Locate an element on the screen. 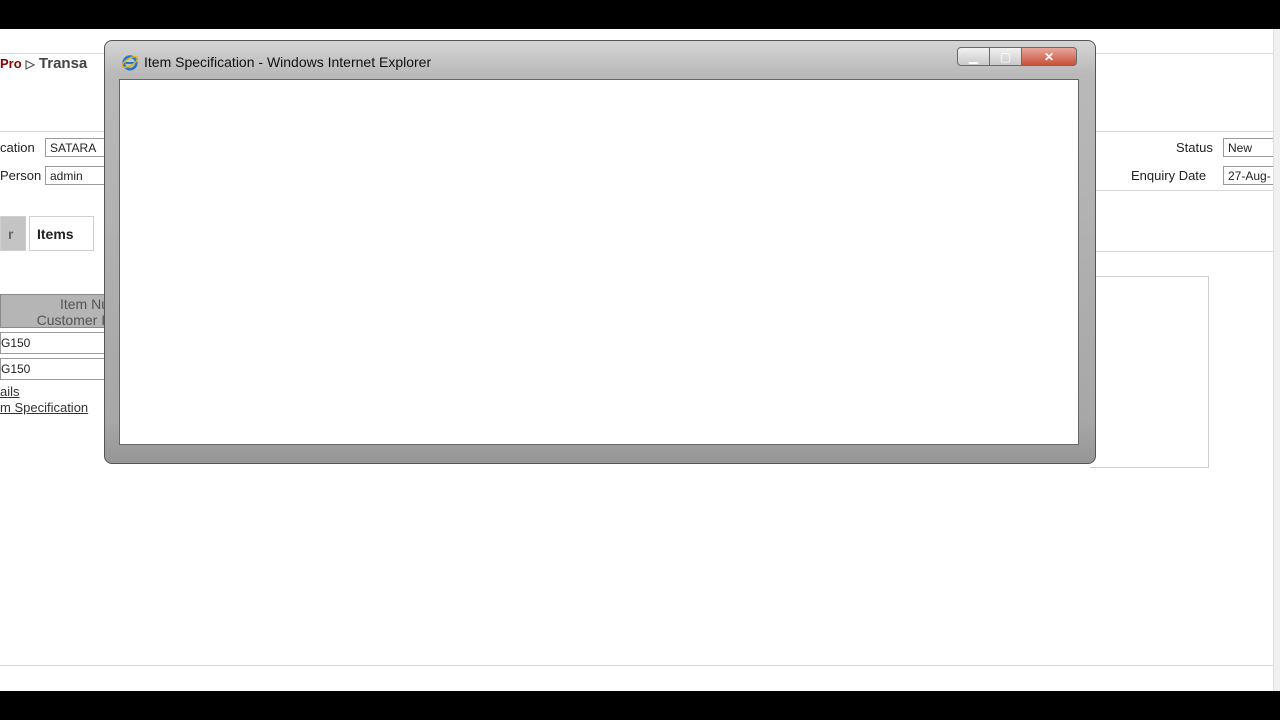  close-icon: ✕ is located at coordinates (1049, 56).